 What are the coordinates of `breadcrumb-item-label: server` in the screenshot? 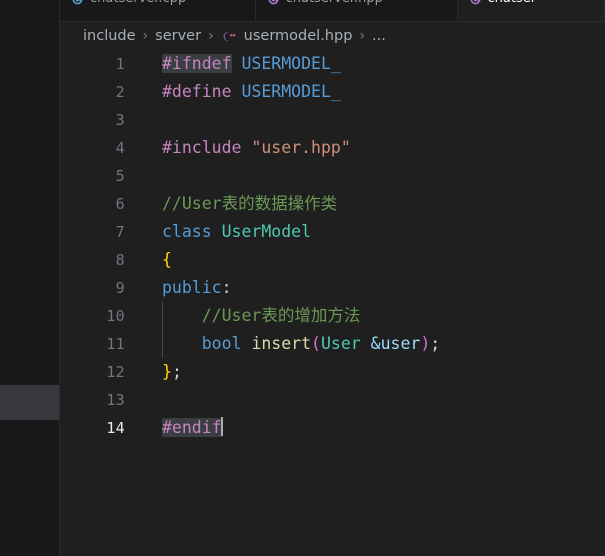 It's located at (178, 36).